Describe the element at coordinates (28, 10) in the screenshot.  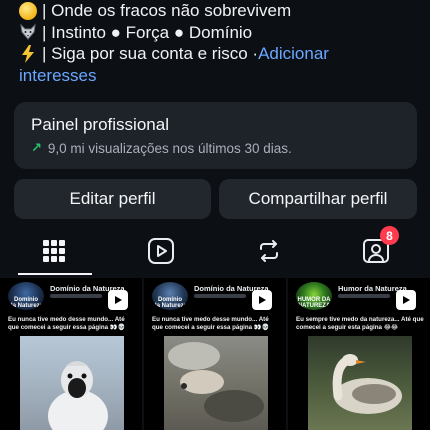
I see `sun-emoji-icon` at that location.